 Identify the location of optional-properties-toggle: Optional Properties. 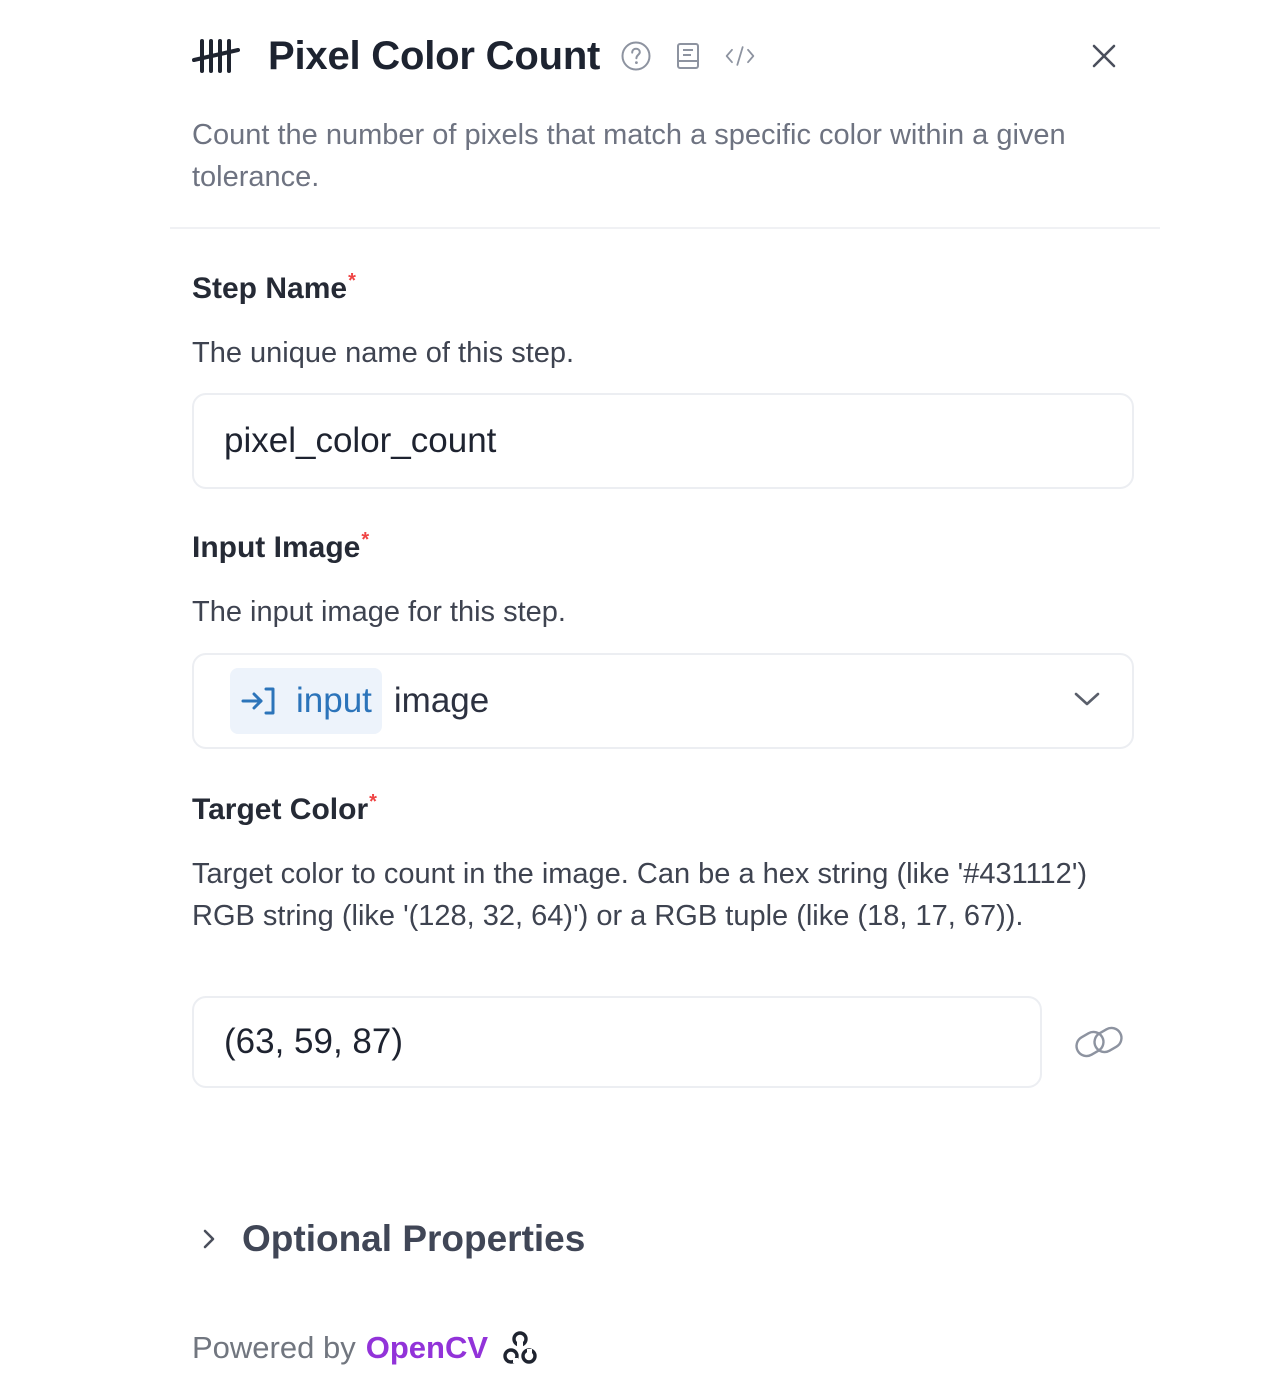
(391, 1239).